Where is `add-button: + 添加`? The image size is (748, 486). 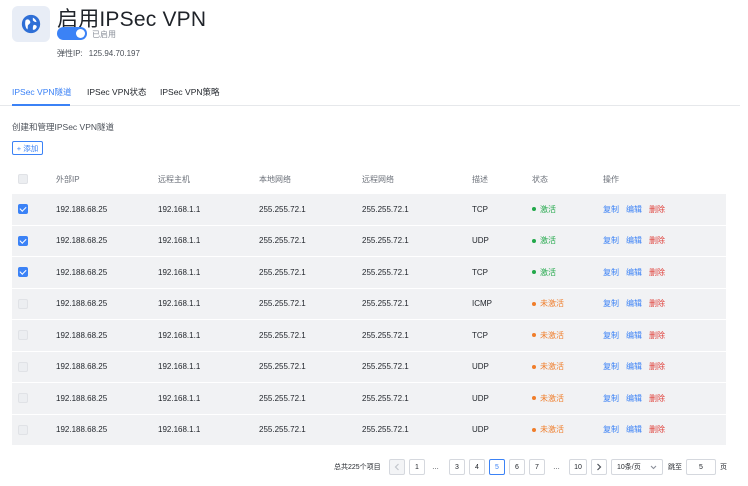 add-button: + 添加 is located at coordinates (27, 148).